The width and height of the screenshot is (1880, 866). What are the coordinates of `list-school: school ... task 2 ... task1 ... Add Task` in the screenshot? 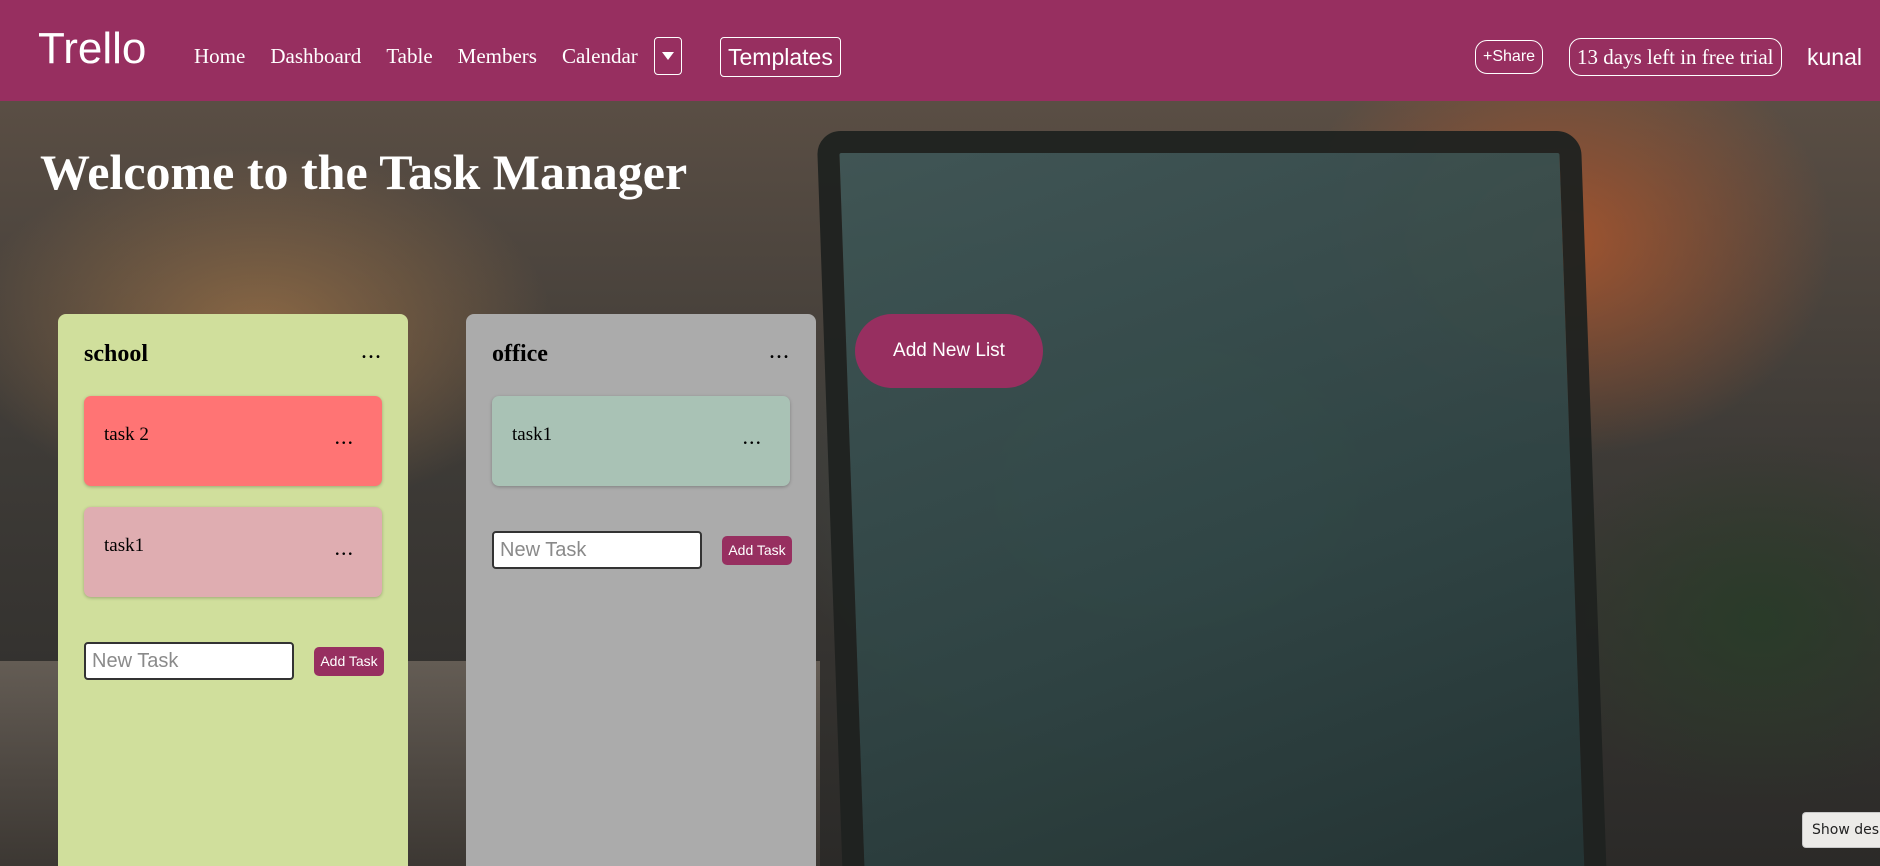 It's located at (233, 590).